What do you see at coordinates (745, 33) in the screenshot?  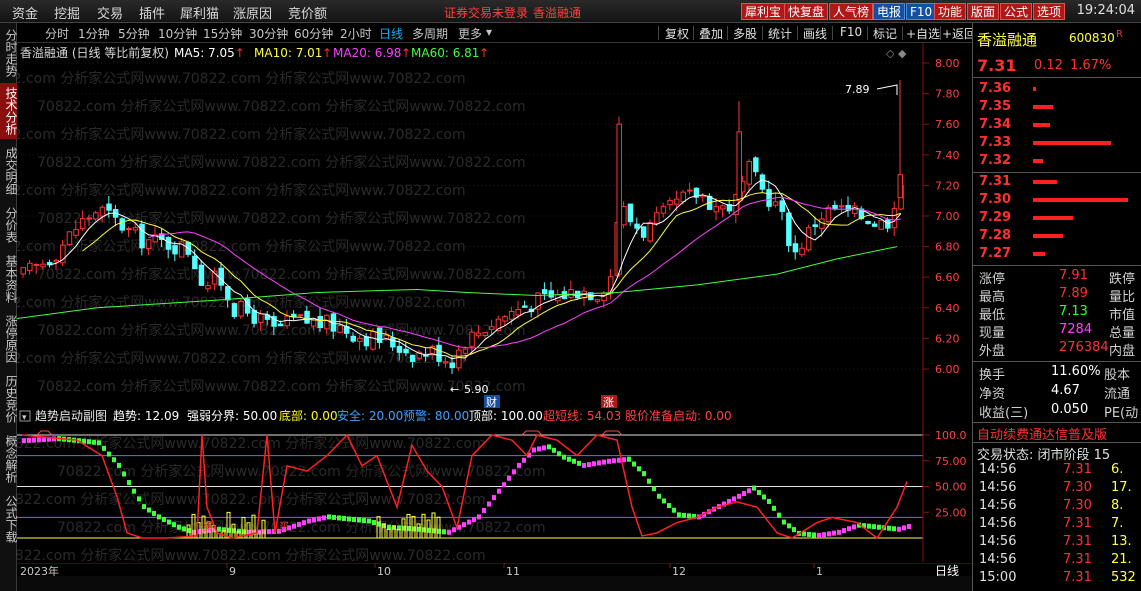 I see `tool-multi-stock: 多股` at bounding box center [745, 33].